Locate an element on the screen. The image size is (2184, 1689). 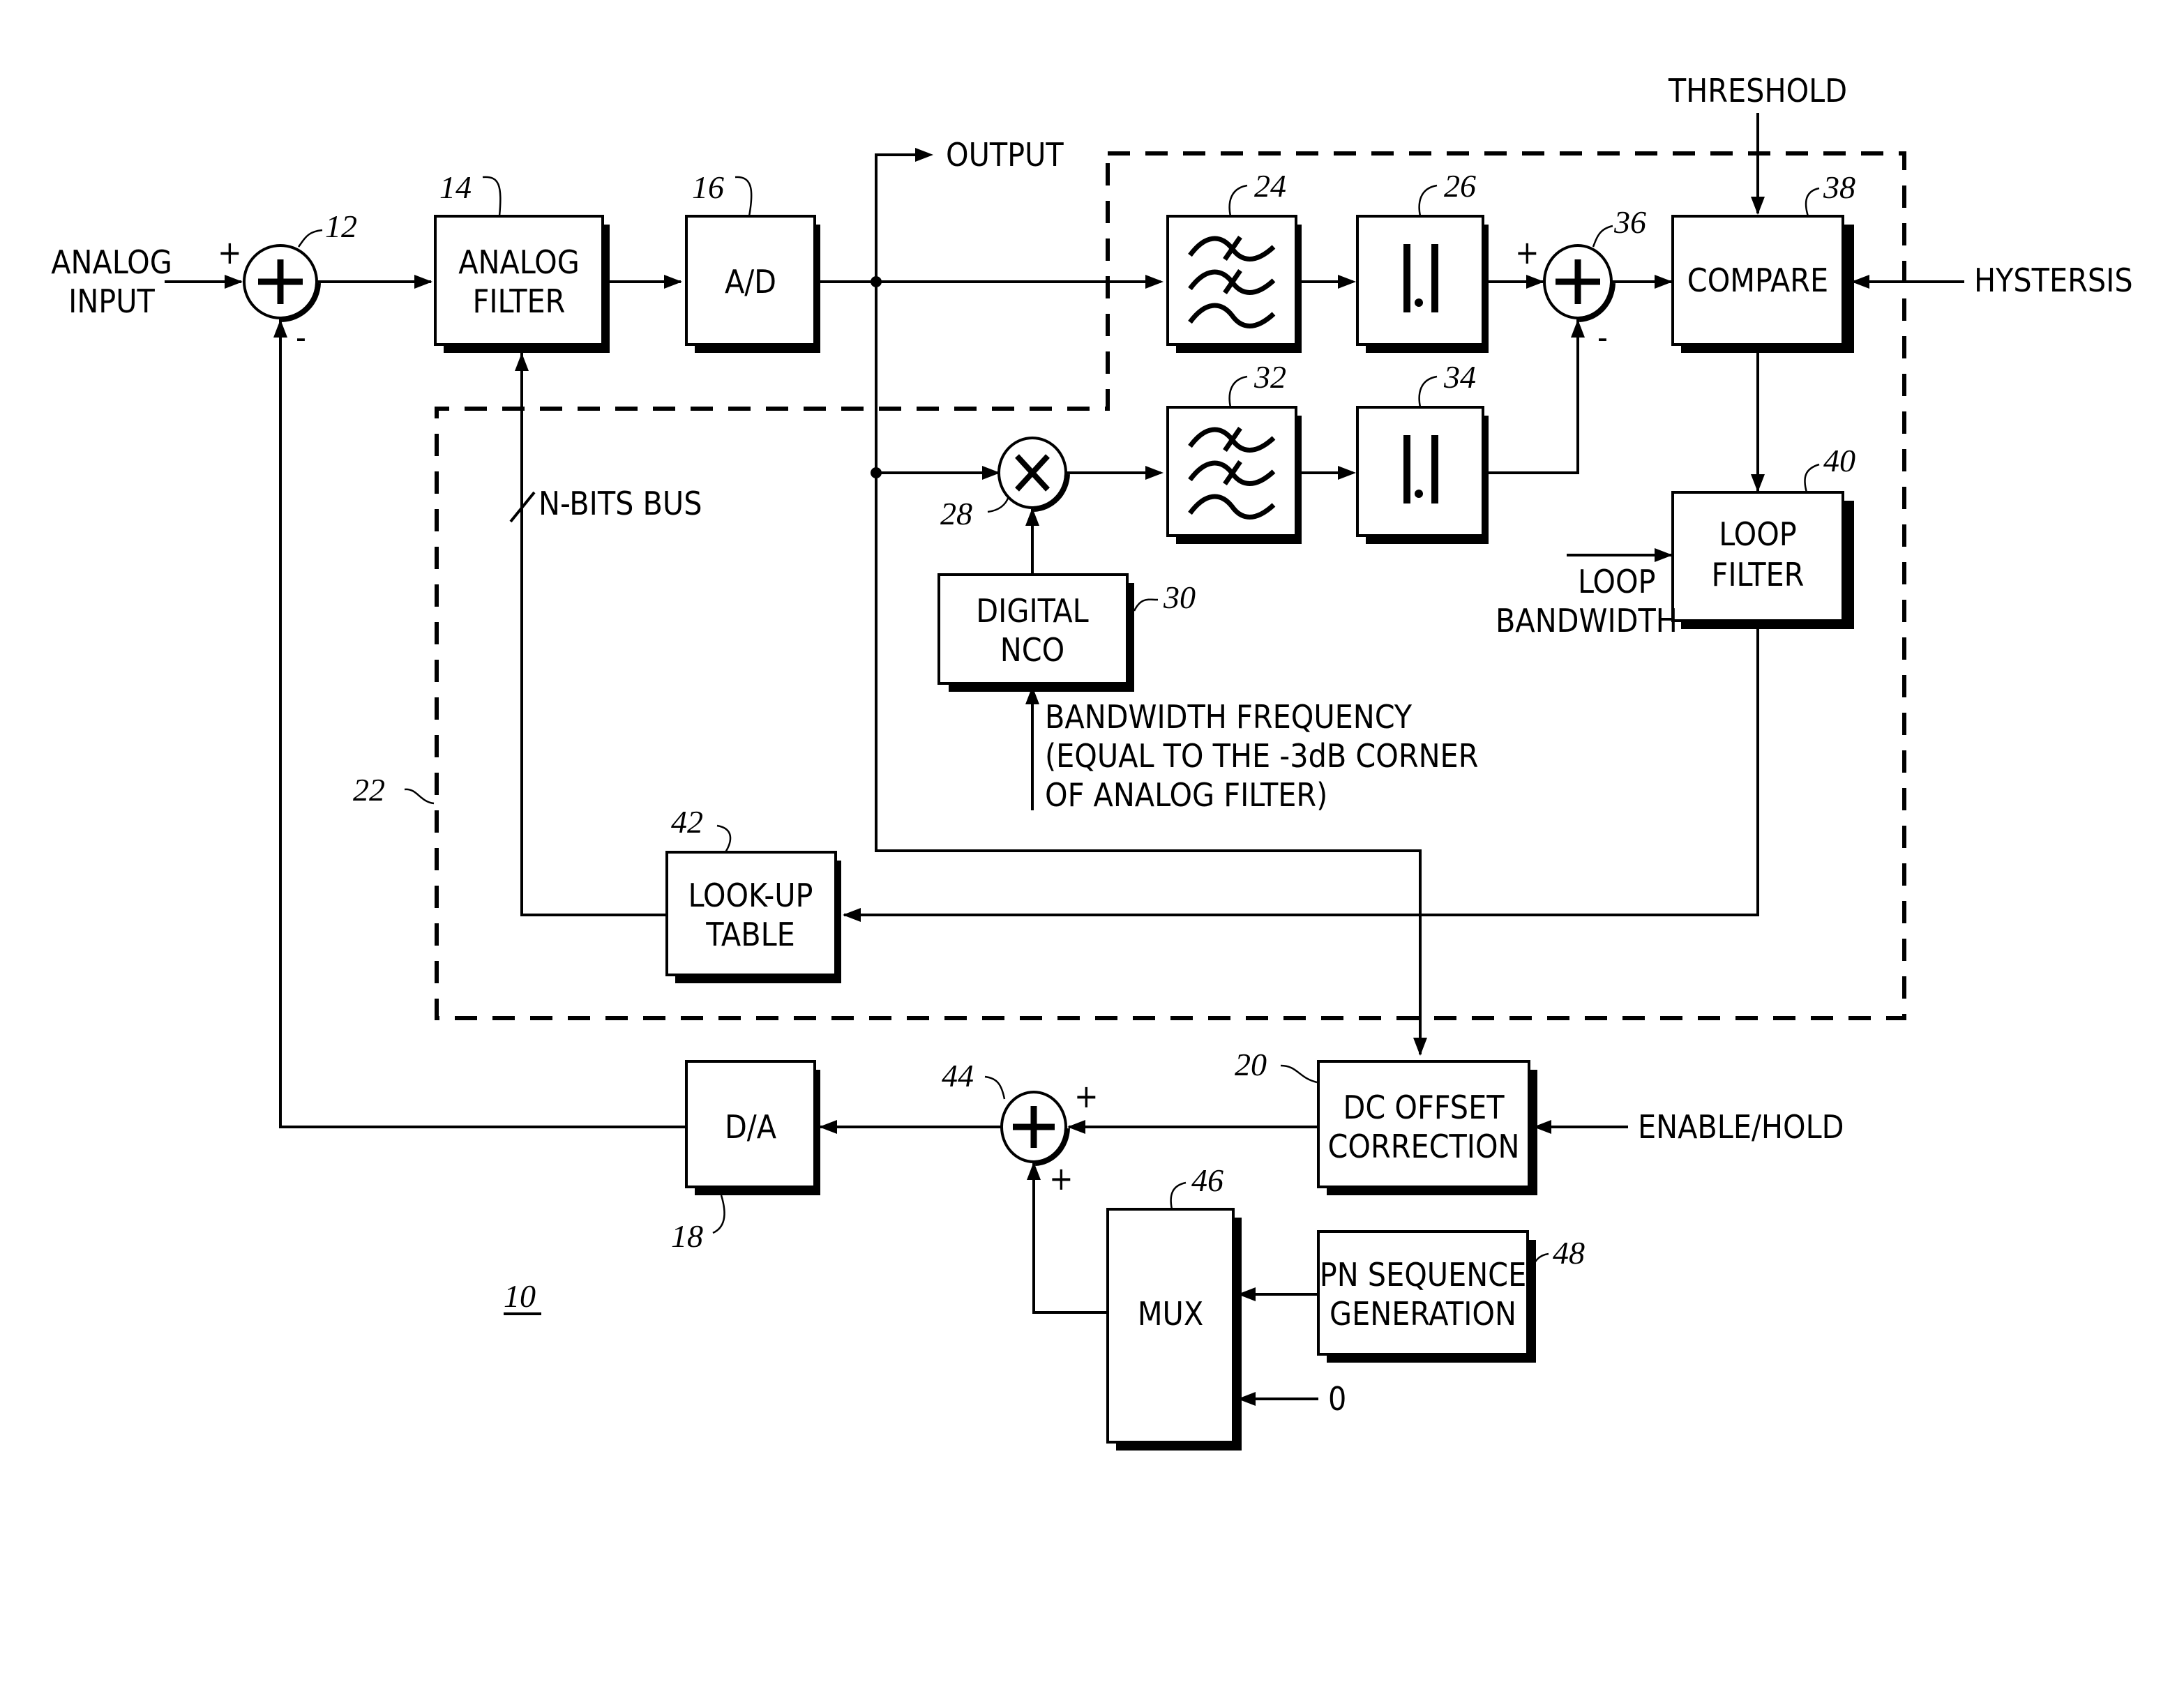
block-label: NCO is located at coordinates (1032, 650).